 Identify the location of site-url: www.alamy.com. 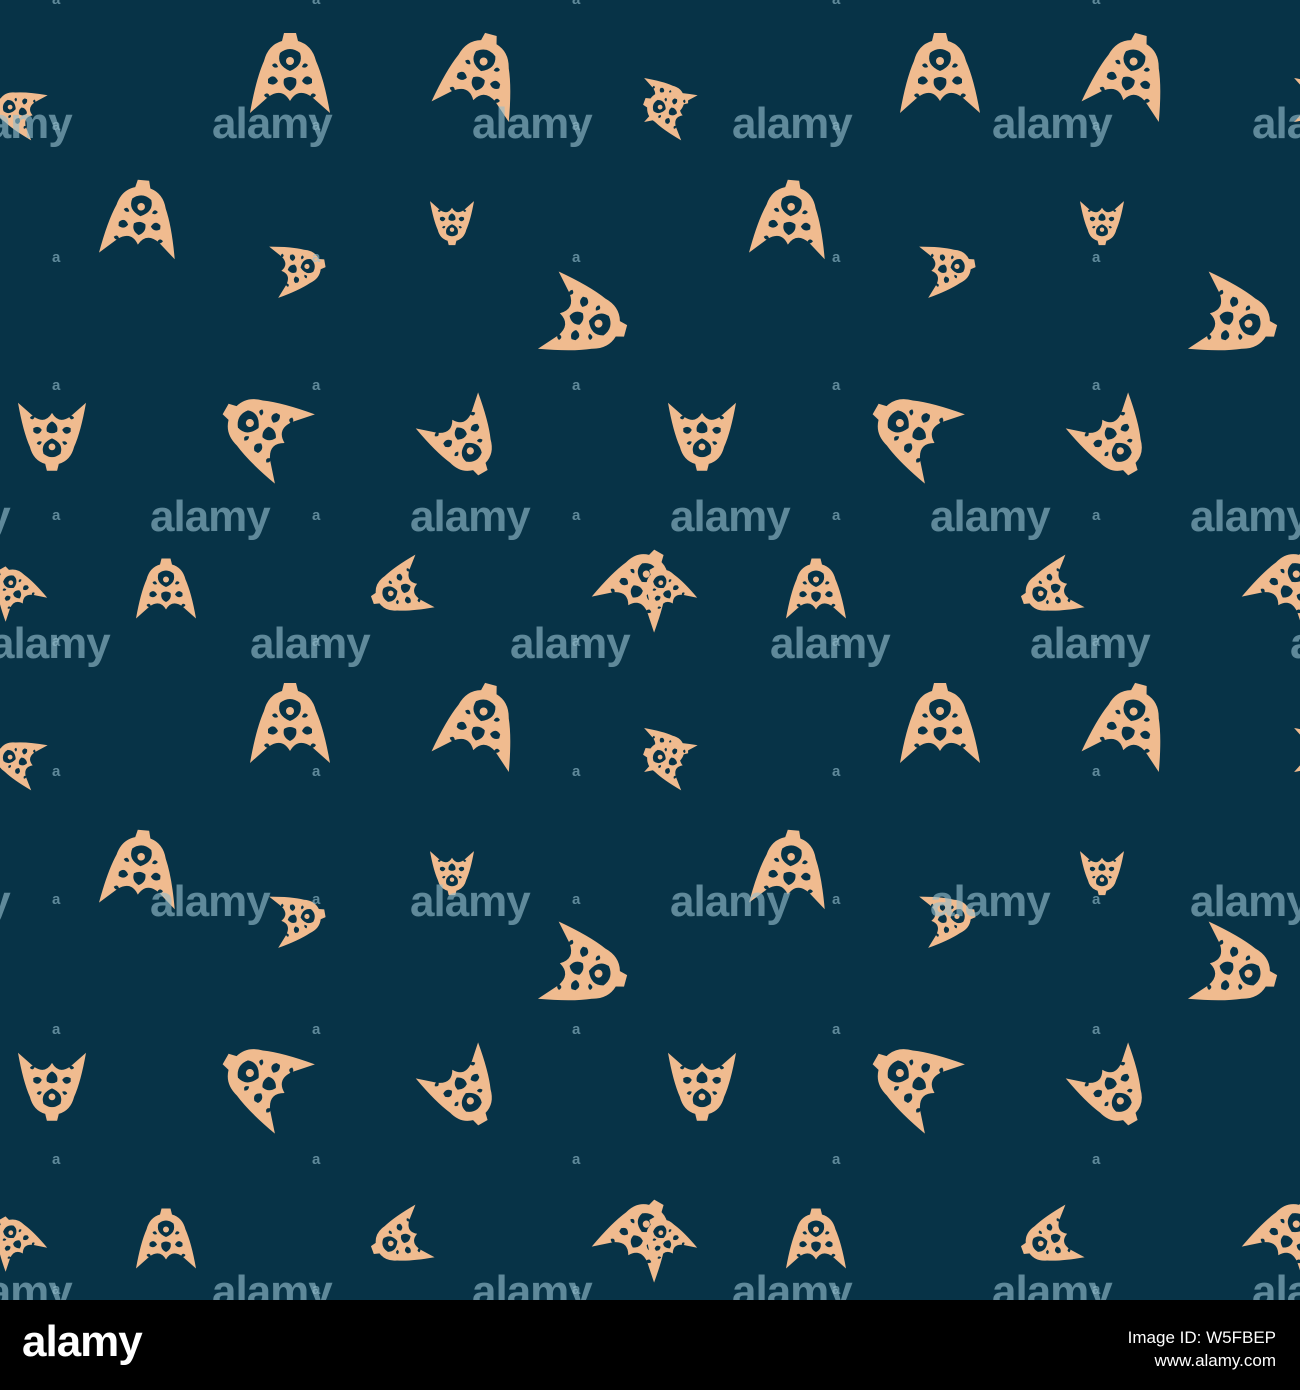
(1202, 1361).